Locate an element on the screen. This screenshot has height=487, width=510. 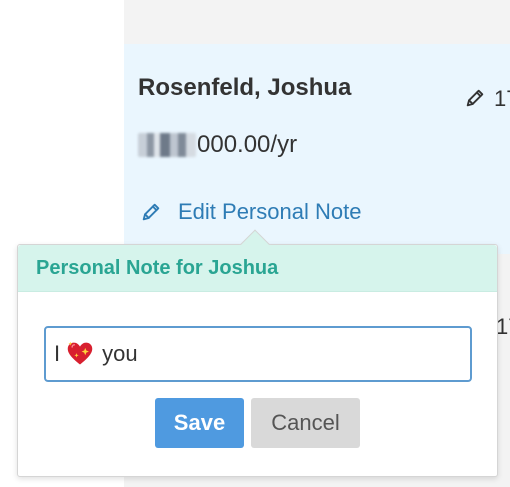
employee-name: Rosenfeld, Joshua is located at coordinates (245, 87).